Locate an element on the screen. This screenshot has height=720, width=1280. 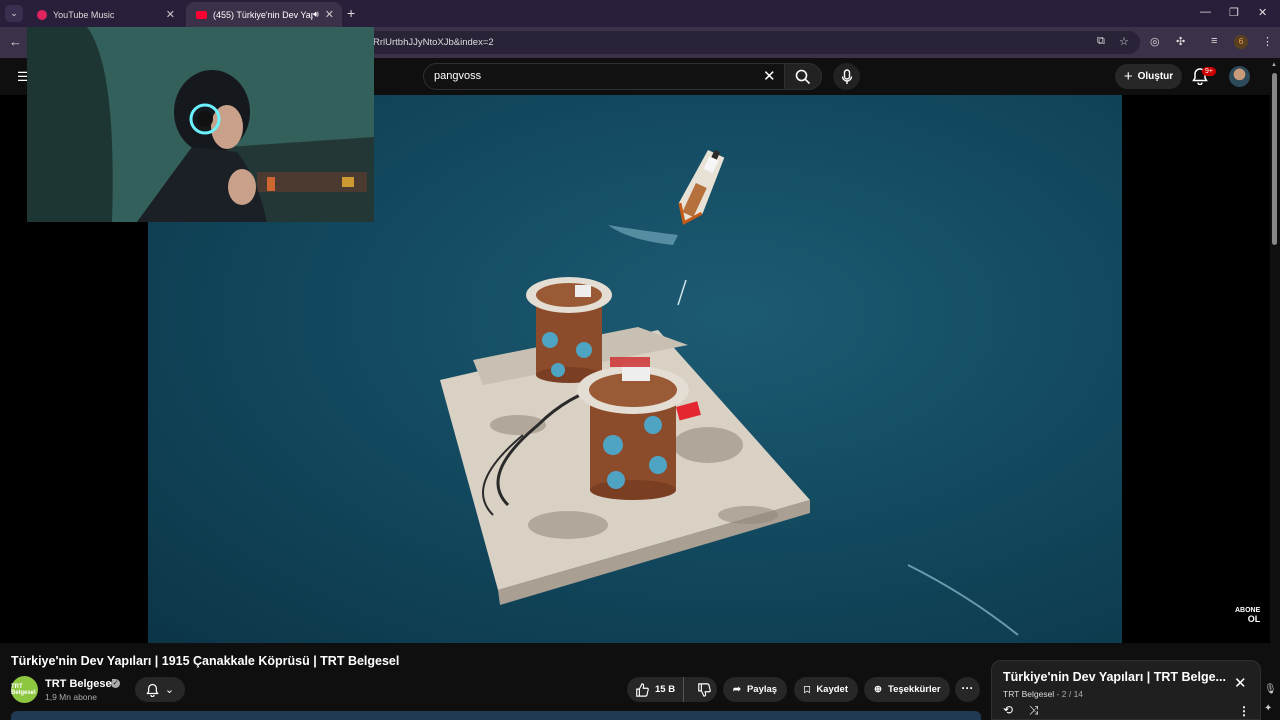
share-button: ➦ Paylaş is located at coordinates (755, 689).